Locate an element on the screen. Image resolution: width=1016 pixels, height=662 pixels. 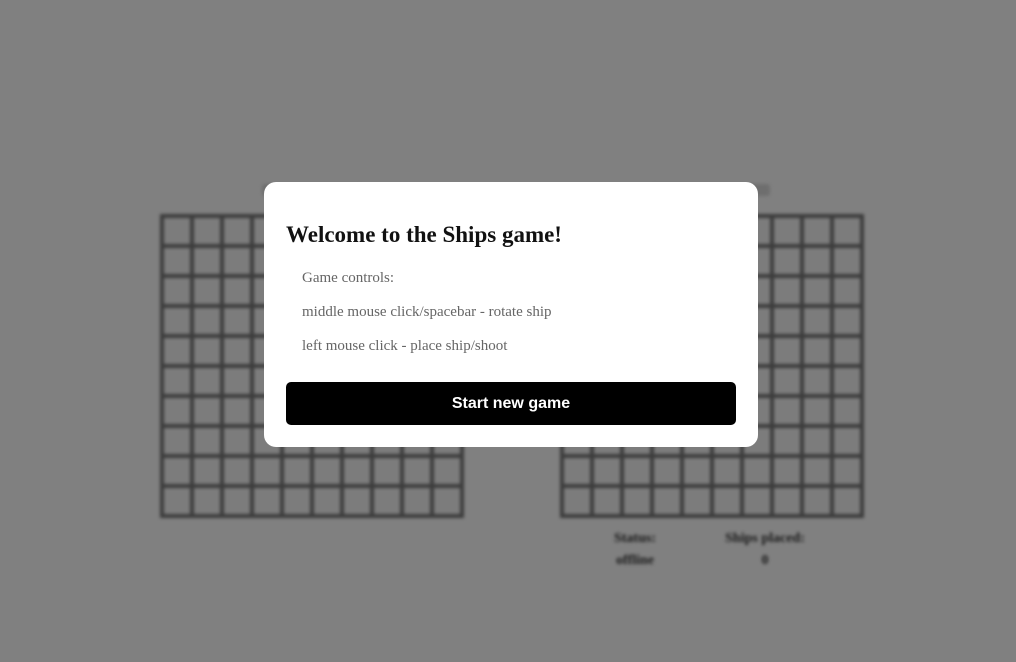
ships-placed-label: Ships placed: is located at coordinates (765, 538).